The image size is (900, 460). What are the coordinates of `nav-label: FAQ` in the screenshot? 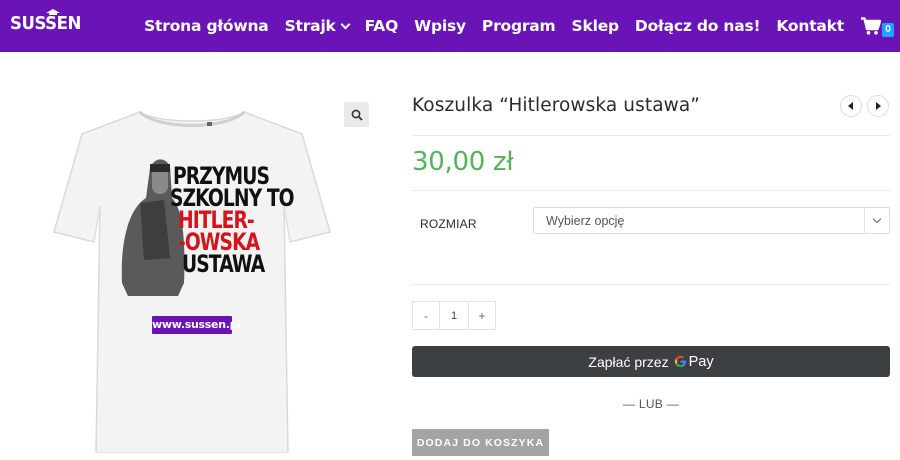 It's located at (381, 26).